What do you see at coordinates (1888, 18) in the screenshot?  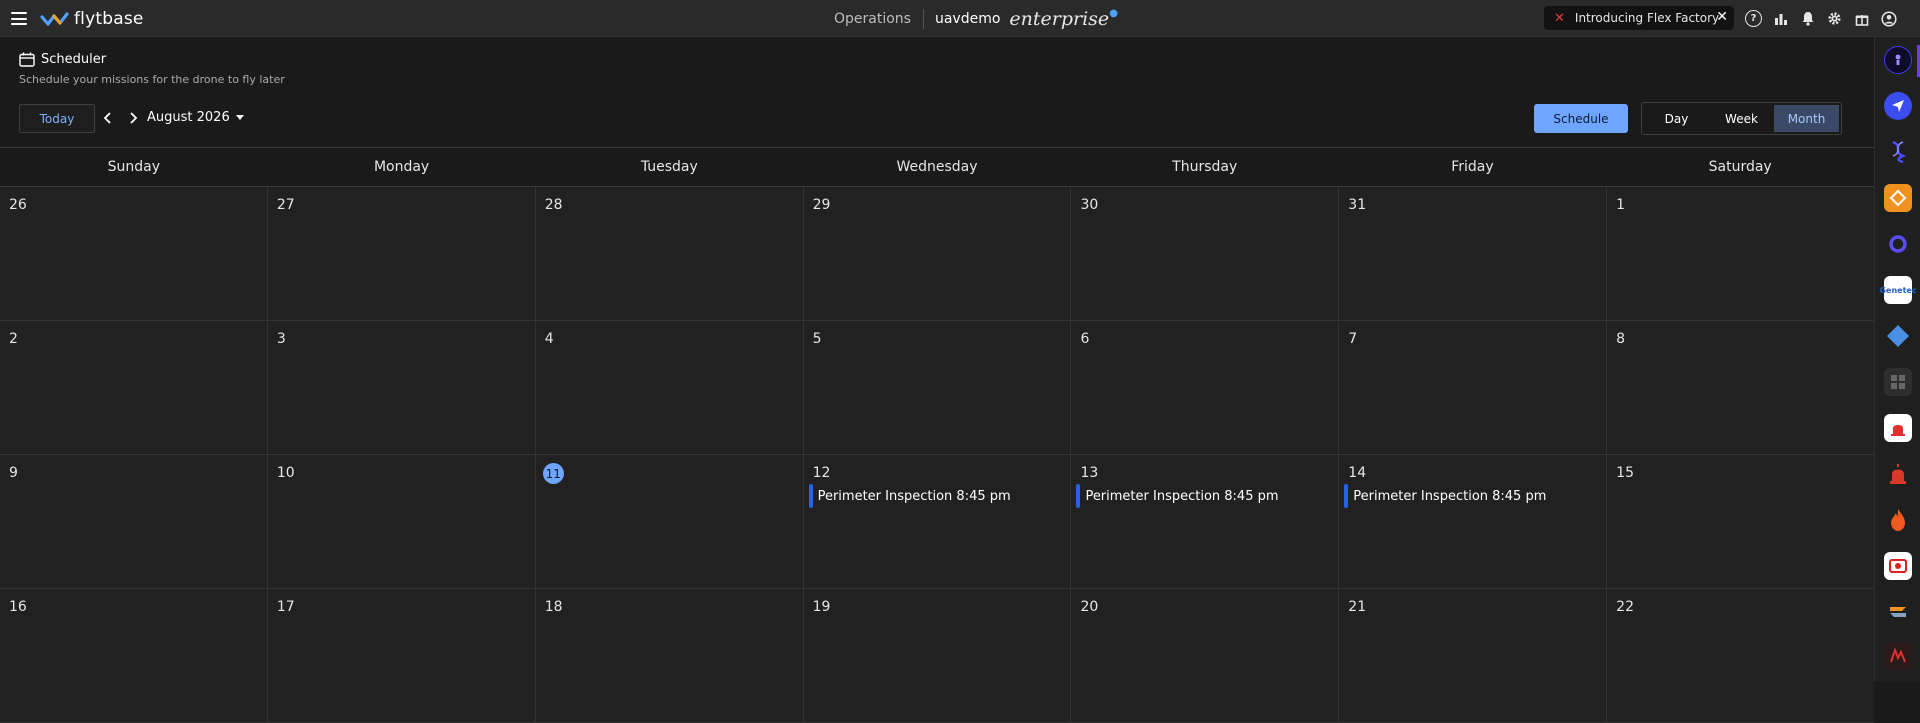 I see `account-icon` at bounding box center [1888, 18].